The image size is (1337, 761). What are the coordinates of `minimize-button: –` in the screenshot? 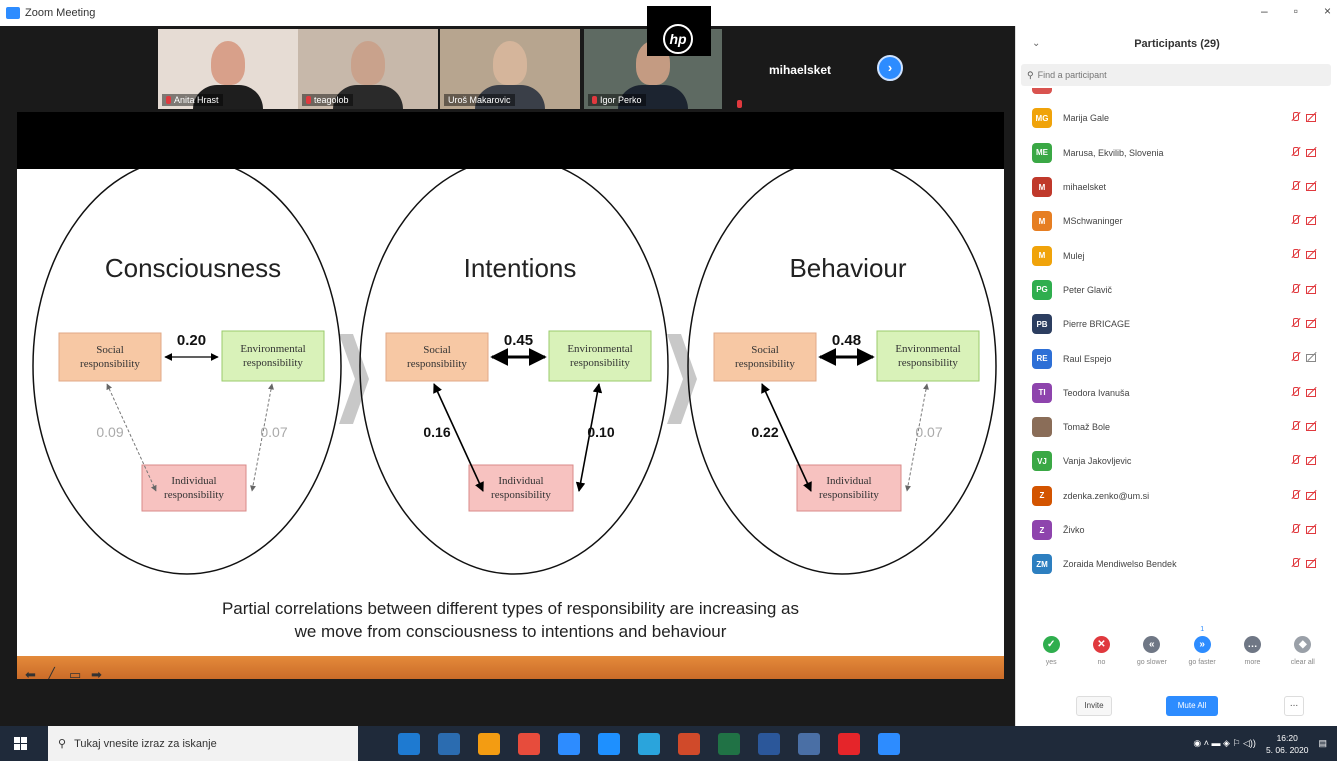 It's located at (1264, 11).